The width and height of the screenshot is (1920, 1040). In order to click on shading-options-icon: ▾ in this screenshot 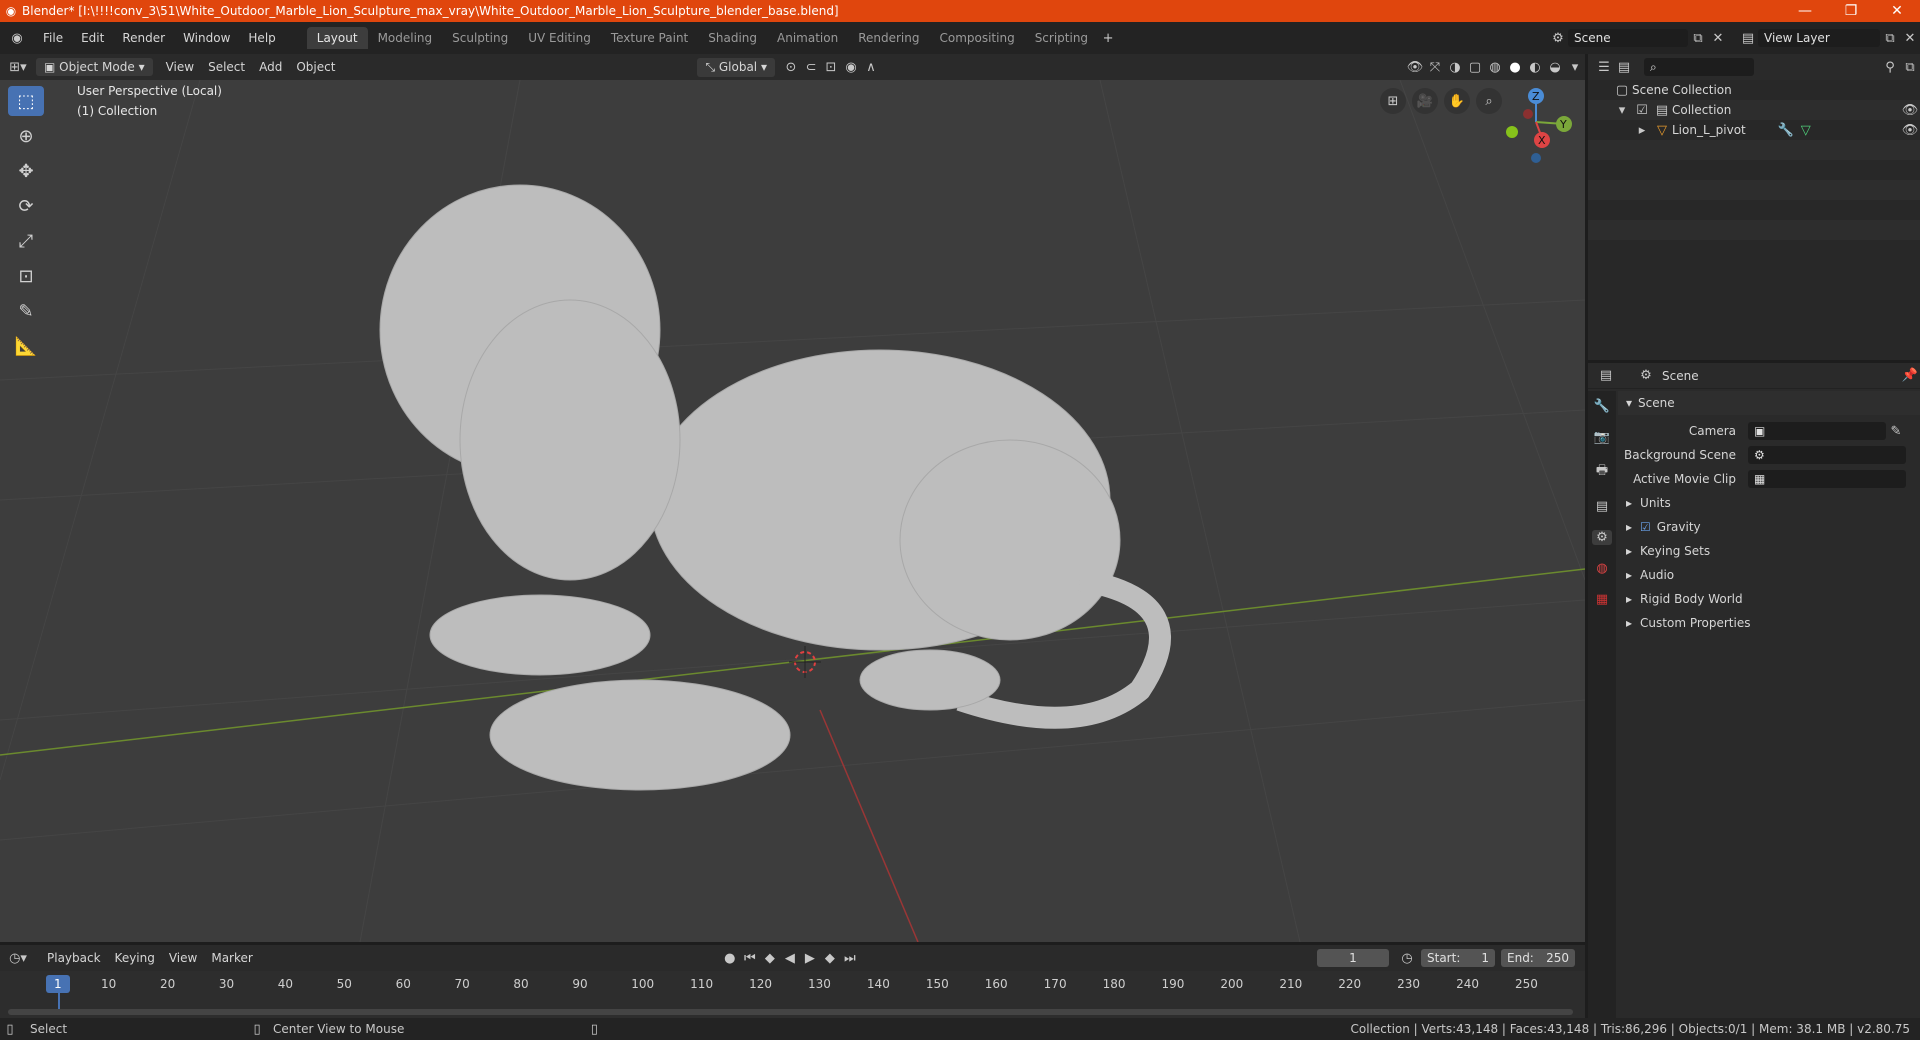, I will do `click(1575, 67)`.